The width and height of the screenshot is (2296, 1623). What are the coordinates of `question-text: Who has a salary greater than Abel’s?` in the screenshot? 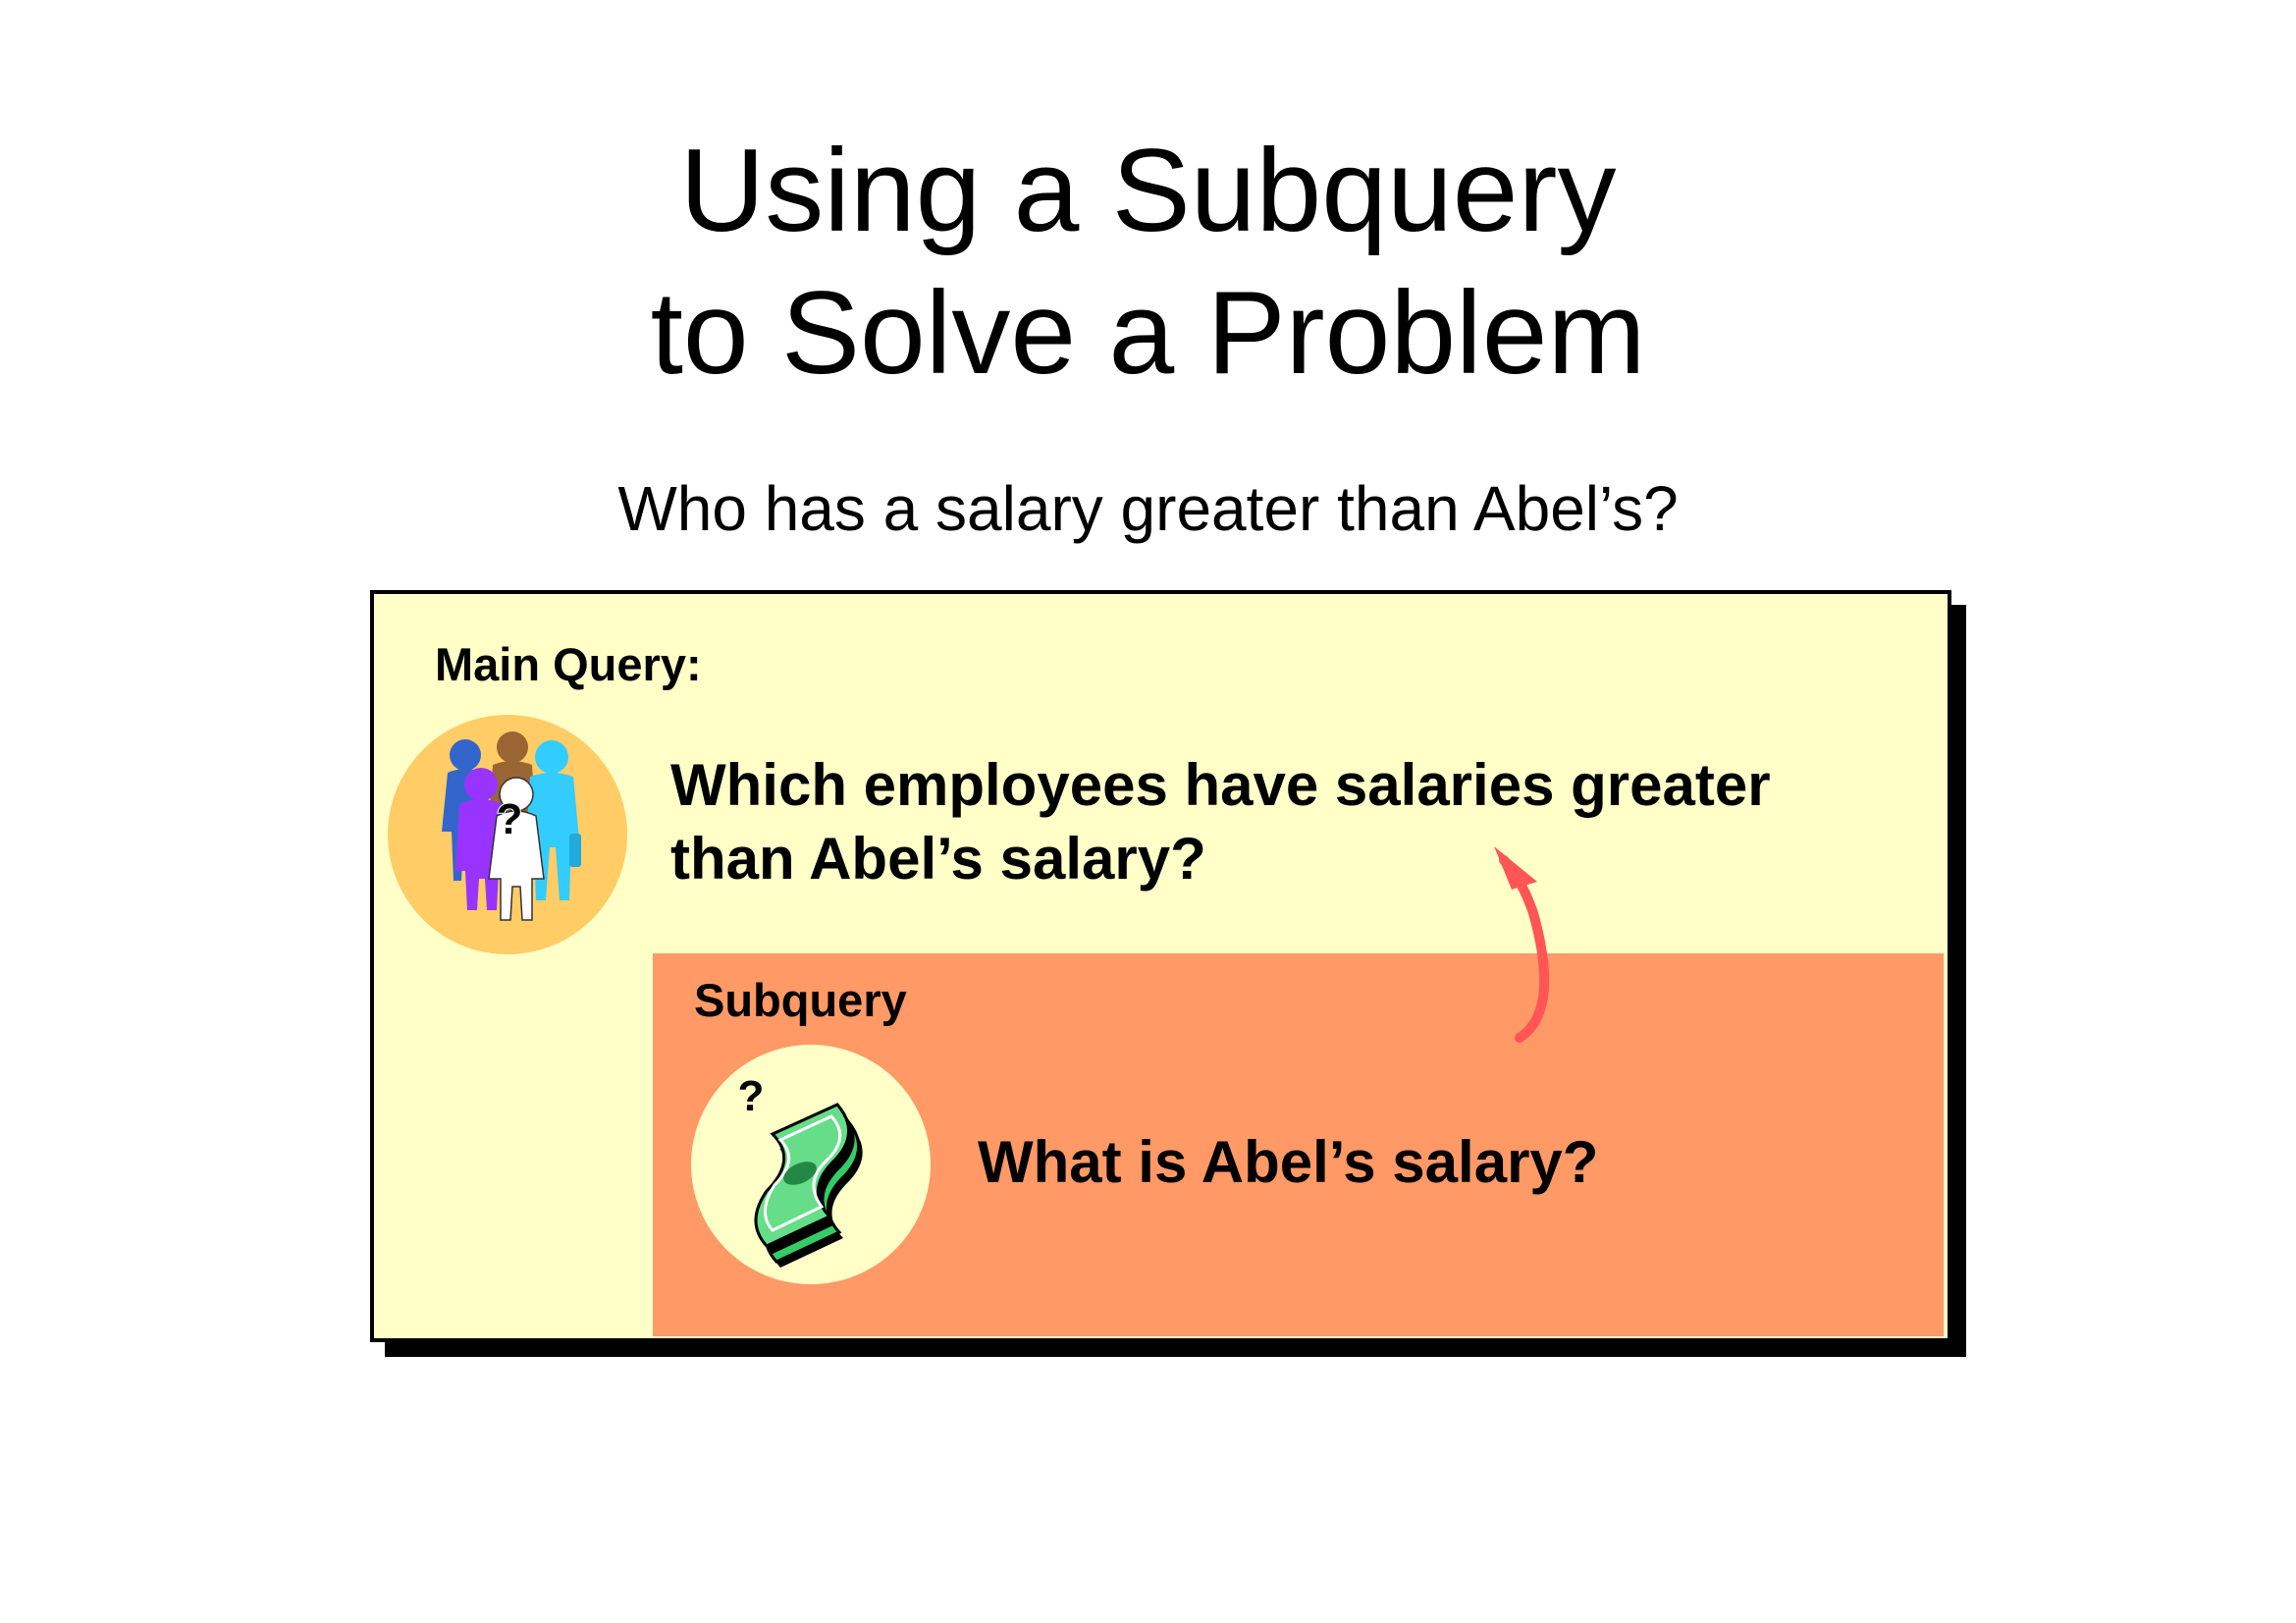 It's located at (1148, 508).